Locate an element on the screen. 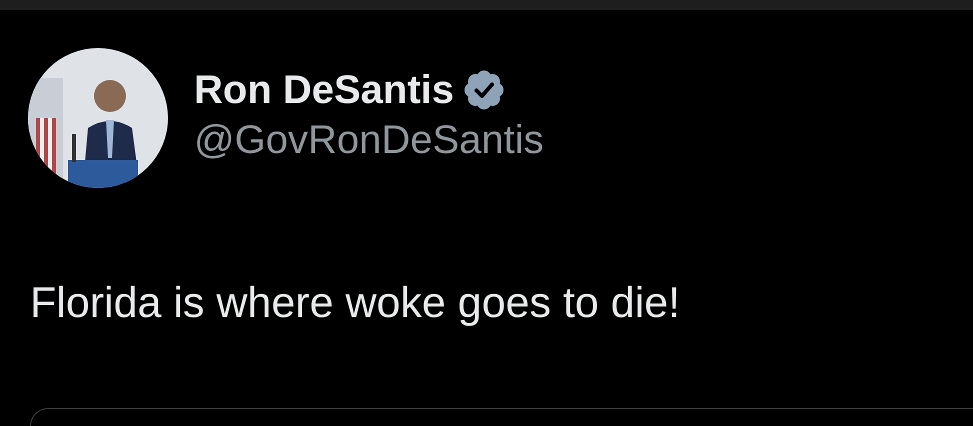 The width and height of the screenshot is (973, 426). tweet-text: Florida is where woke goes to die! is located at coordinates (354, 303).